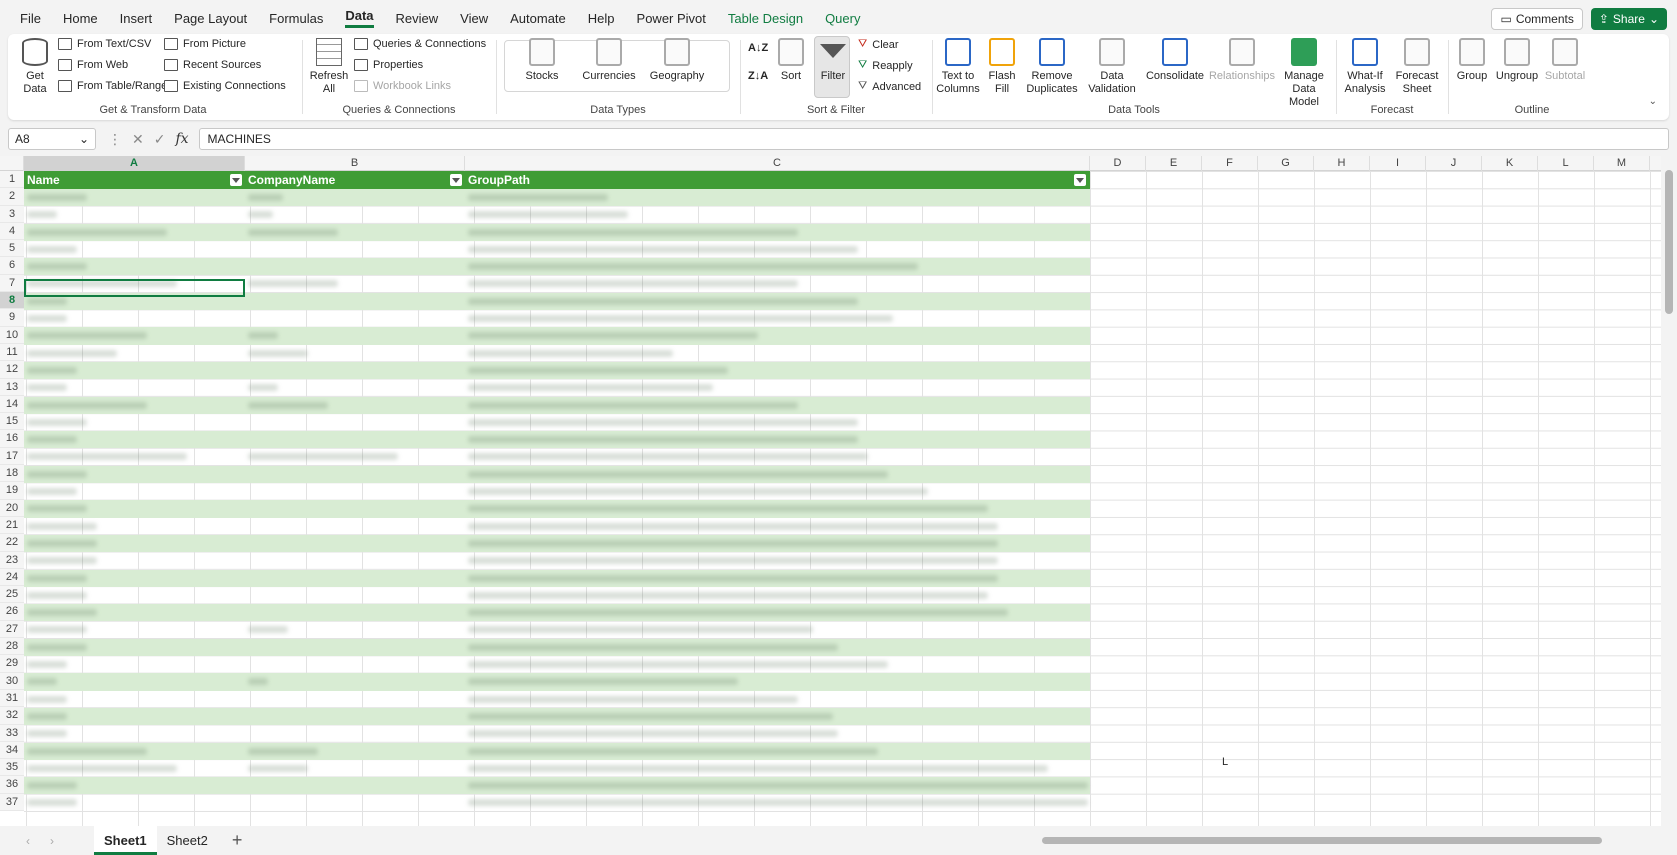 This screenshot has width=1677, height=855. Describe the element at coordinates (12, 750) in the screenshot. I see `row-header-34: 34` at that location.